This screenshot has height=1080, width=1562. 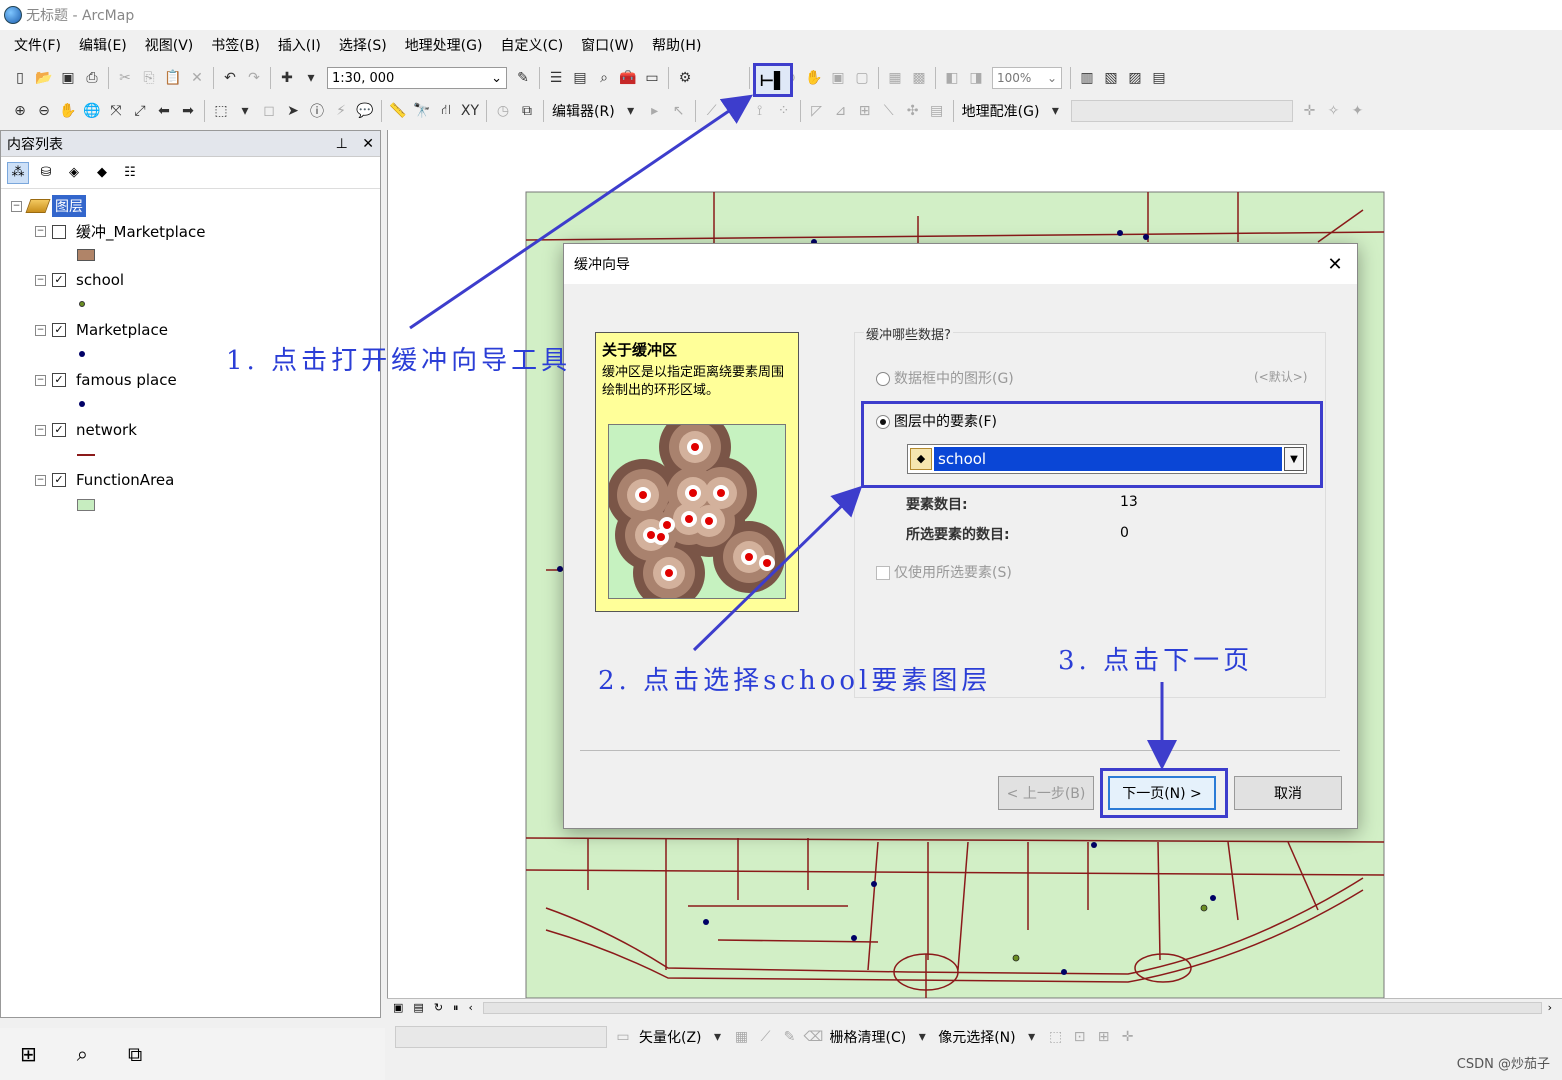 What do you see at coordinates (102, 173) in the screenshot?
I see `list-by-selection-icon: ◆` at bounding box center [102, 173].